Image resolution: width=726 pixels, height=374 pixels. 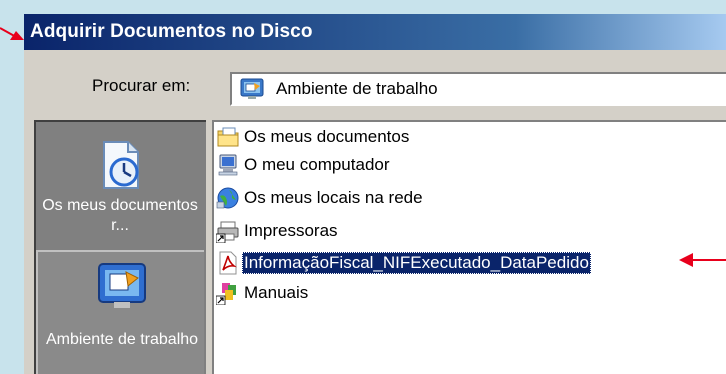 I want to click on title-bar: Adquirir Documentos no Disco, so click(x=375, y=32).